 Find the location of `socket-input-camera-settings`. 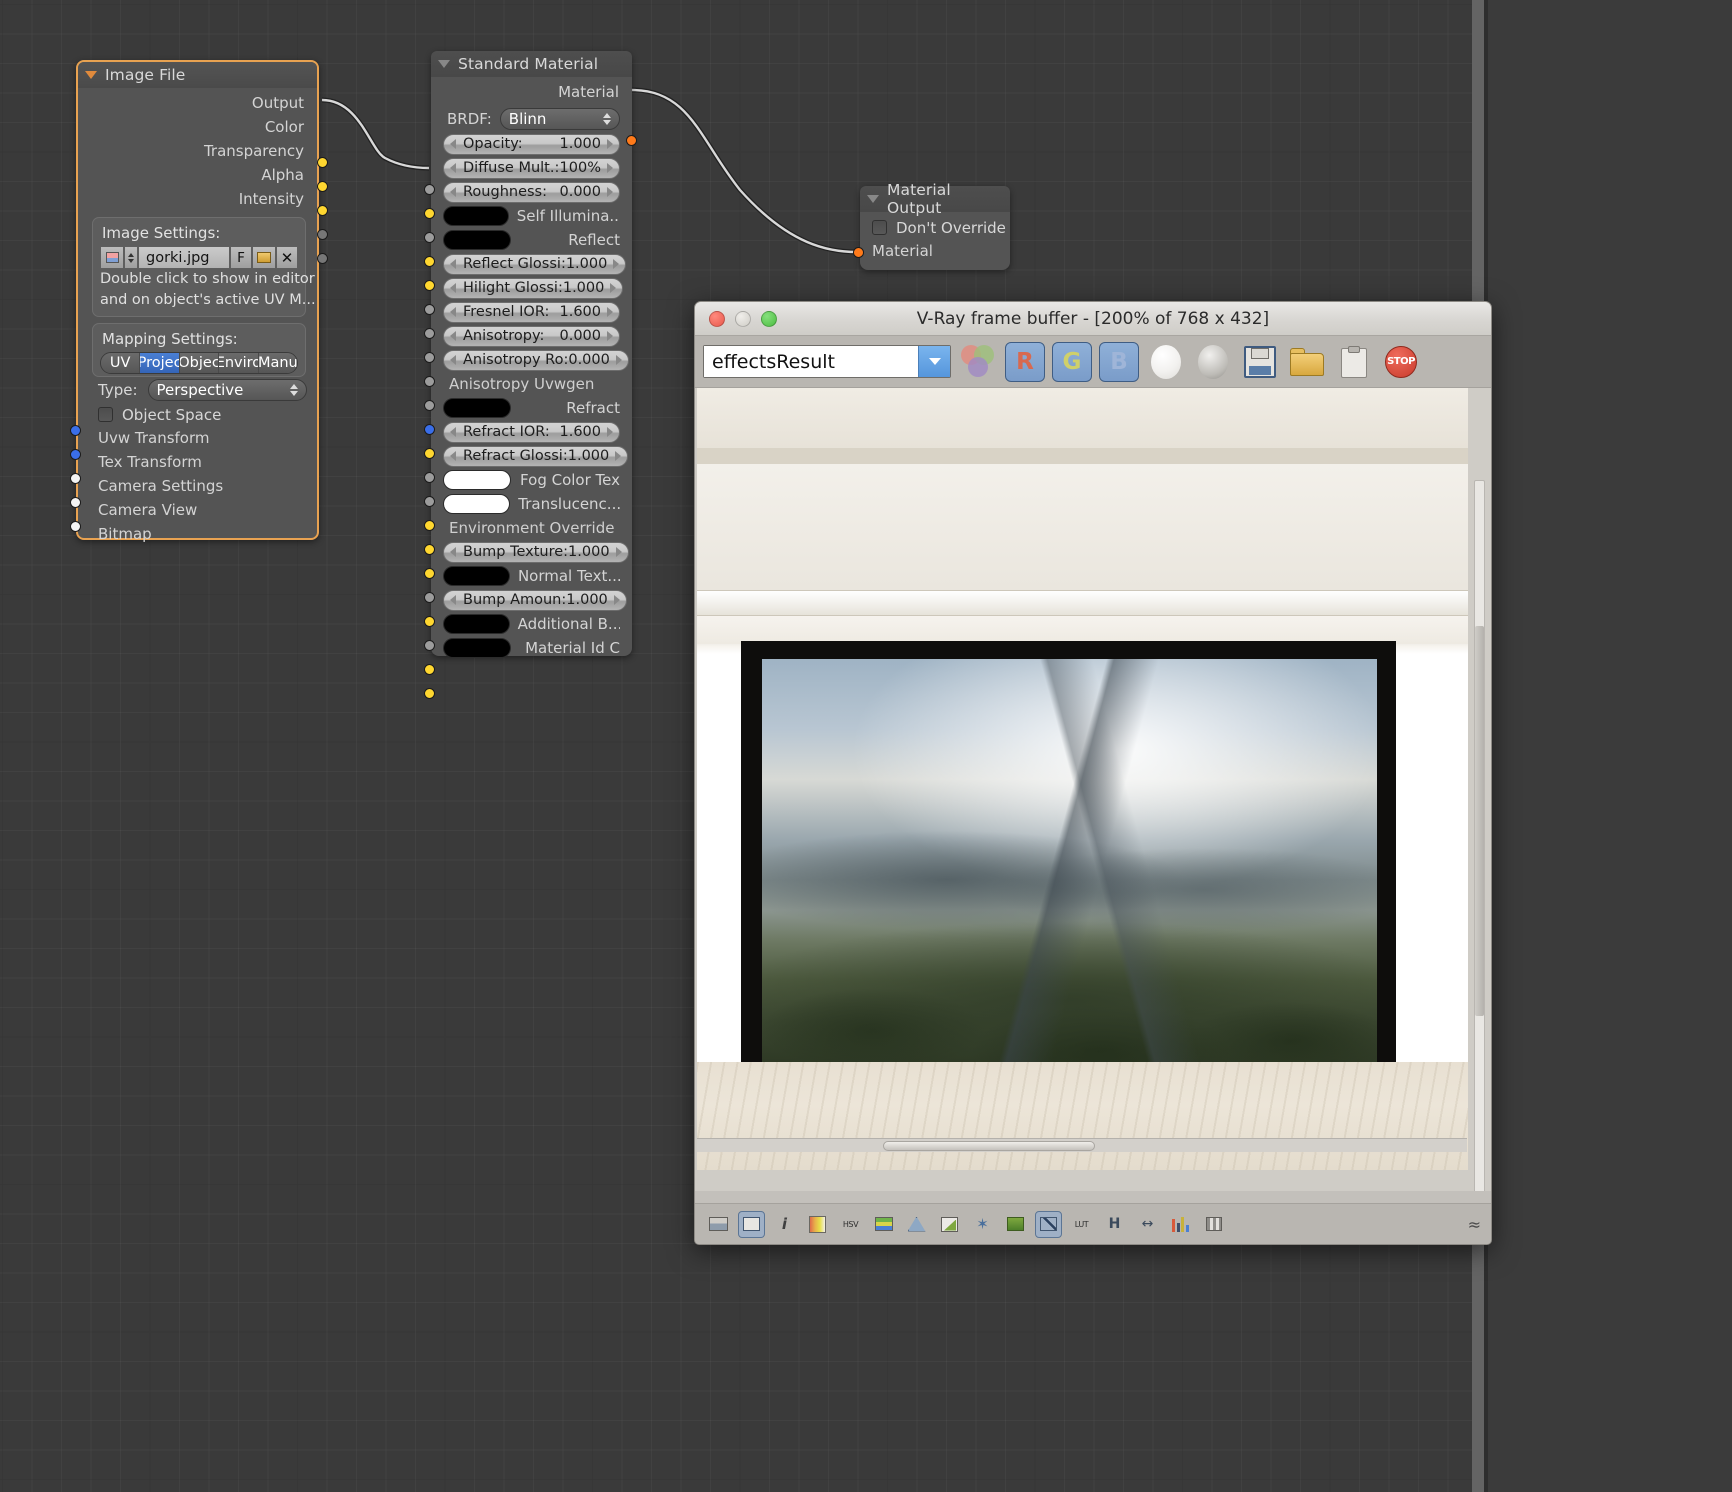

socket-input-camera-settings is located at coordinates (75, 478).